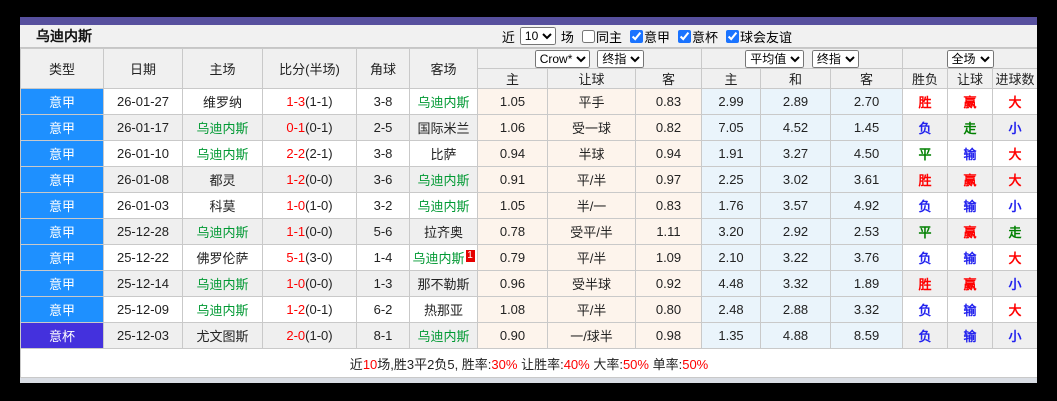 This screenshot has height=401, width=1057. I want to click on cell-handicap-odds-away: 0.80, so click(668, 309).